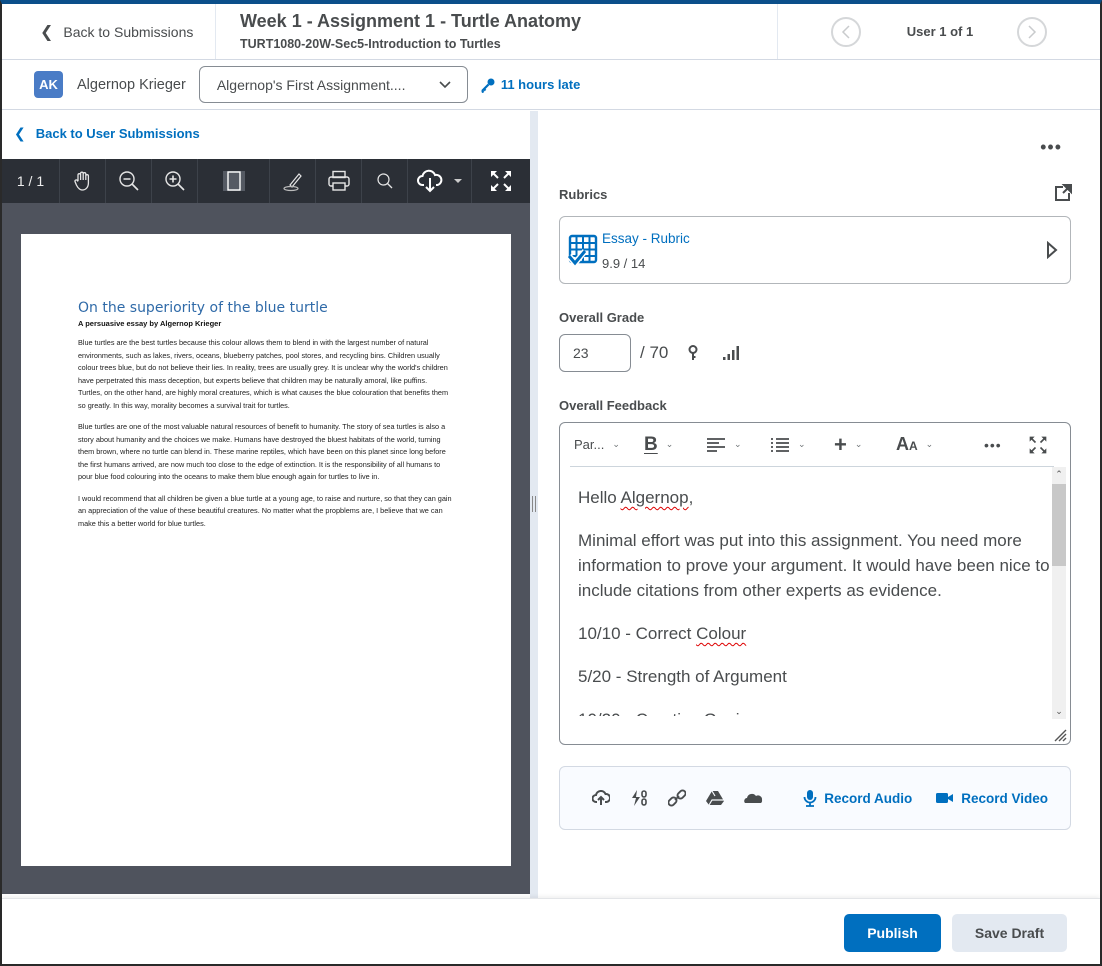 The height and width of the screenshot is (966, 1102). I want to click on search-button, so click(385, 181).